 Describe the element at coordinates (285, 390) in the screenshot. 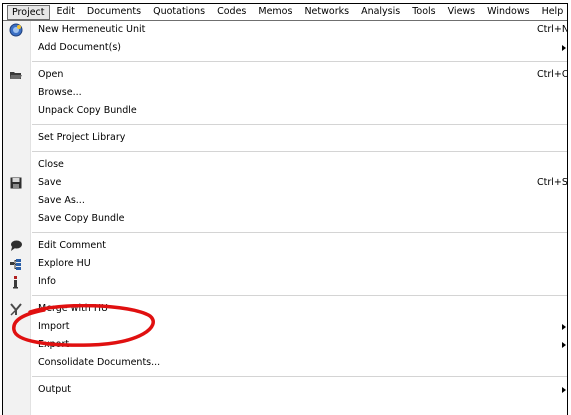

I see `menu-item-output: Output` at that location.